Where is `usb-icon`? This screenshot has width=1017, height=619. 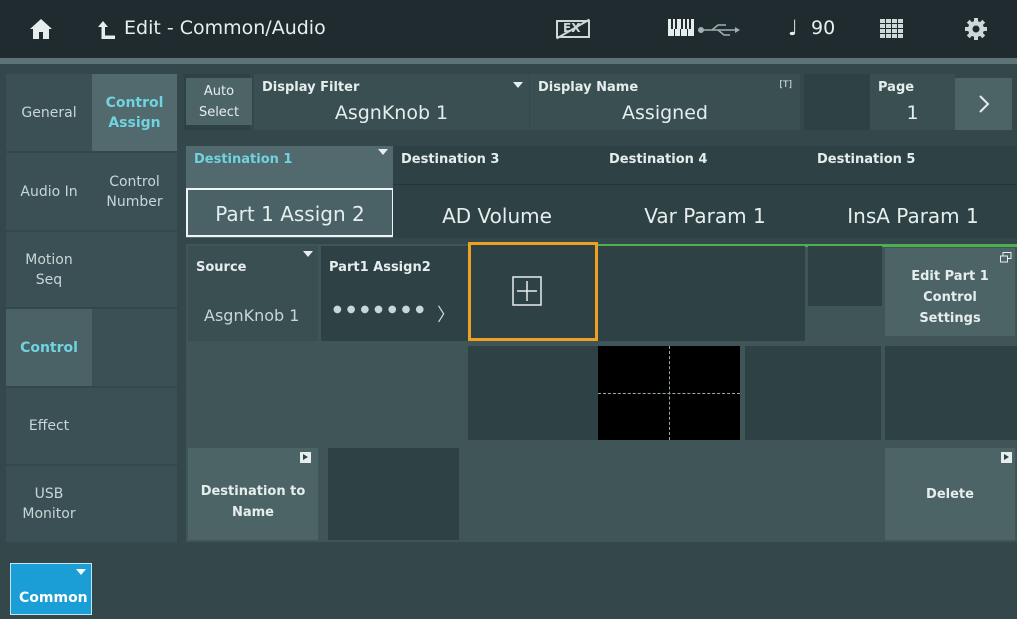
usb-icon is located at coordinates (719, 31).